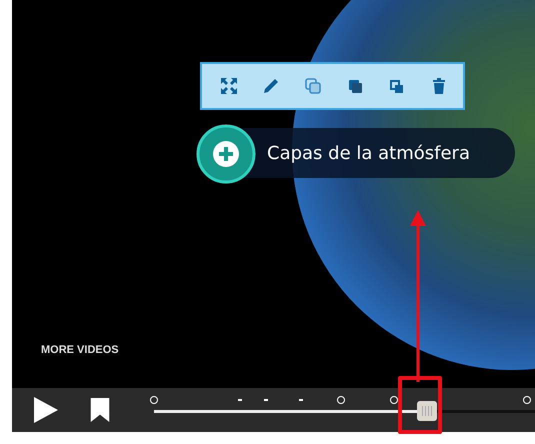 This screenshot has height=444, width=535. Describe the element at coordinates (368, 153) in the screenshot. I see `hotspot-label: Capas de la atmósfera` at that location.